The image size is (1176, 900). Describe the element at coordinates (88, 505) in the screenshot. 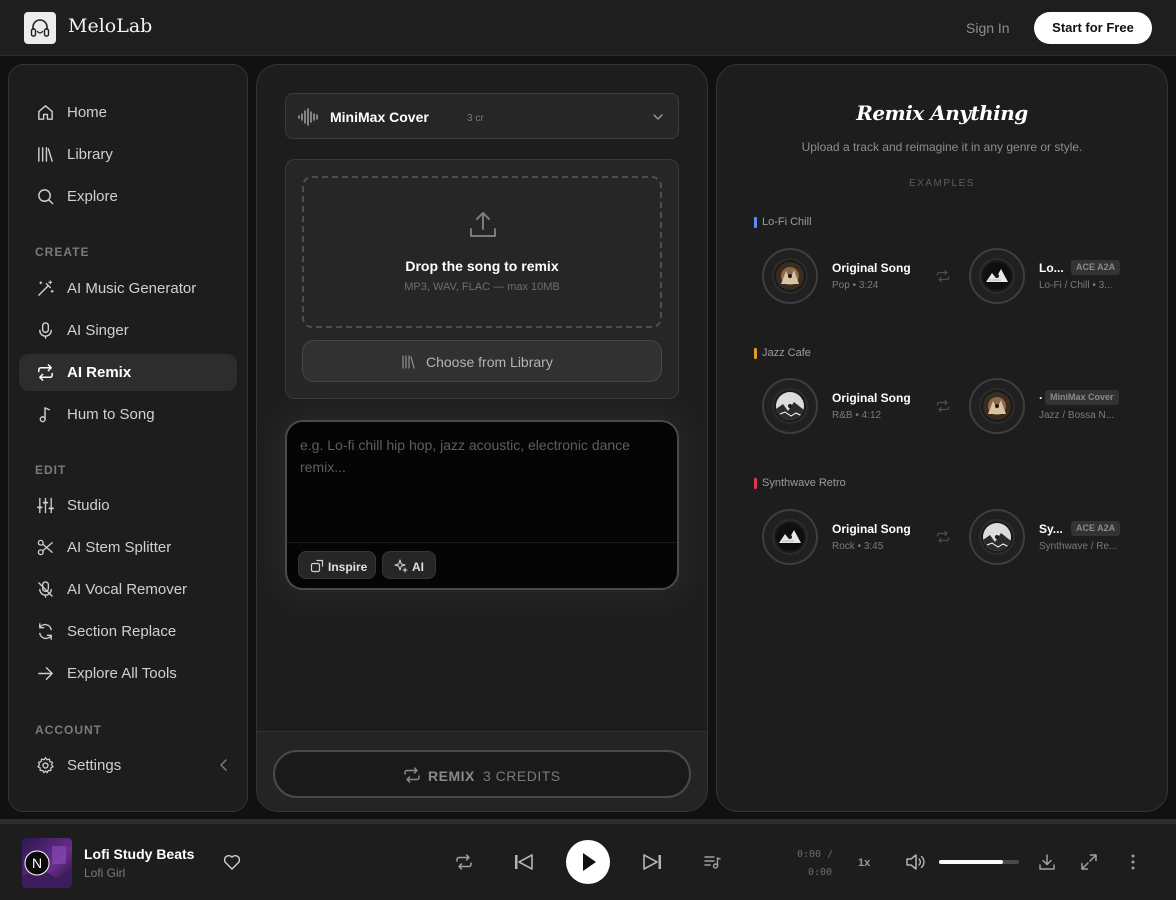

I see `sidebar-item-label: Studio` at that location.